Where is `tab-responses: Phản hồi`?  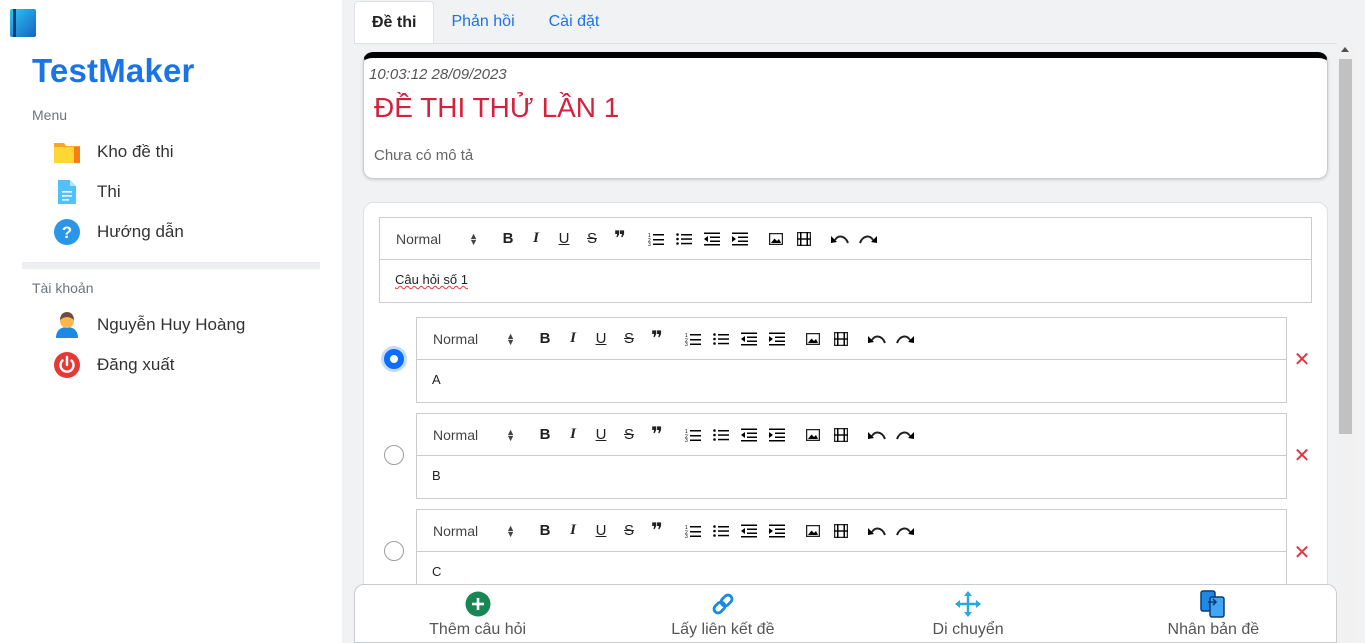
tab-responses: Phản hồi is located at coordinates (482, 22).